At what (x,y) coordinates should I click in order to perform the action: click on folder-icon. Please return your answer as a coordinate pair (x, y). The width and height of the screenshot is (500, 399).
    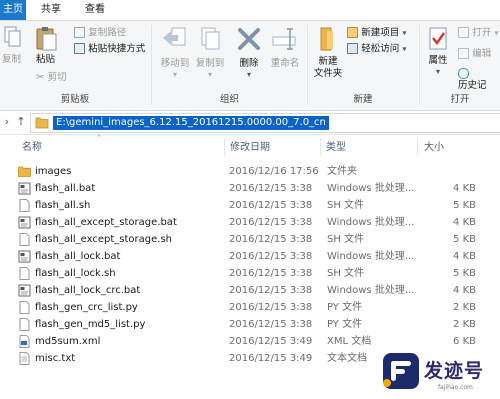
    Looking at the image, I should click on (42, 123).